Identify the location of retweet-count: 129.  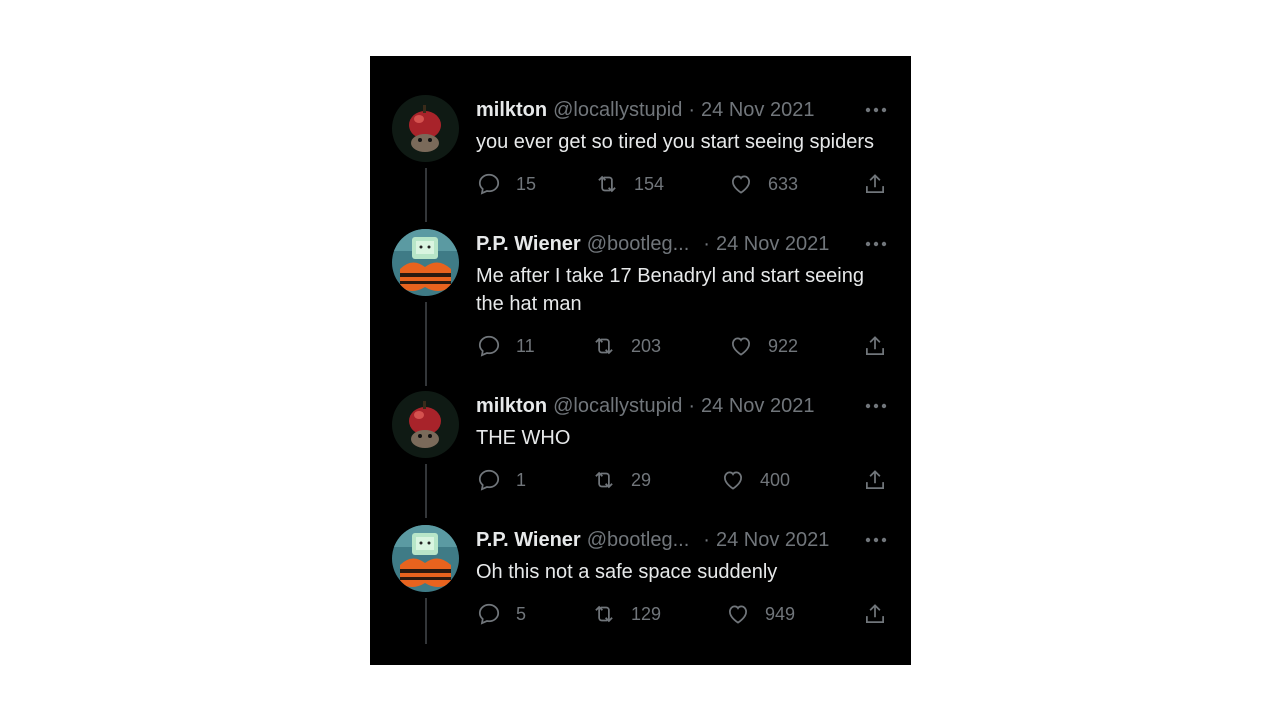
(646, 613).